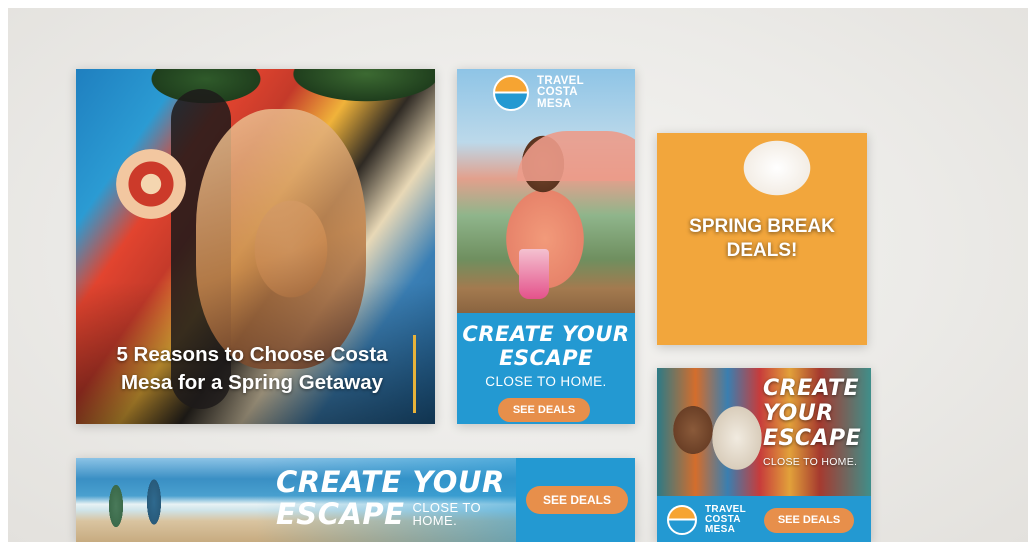 This screenshot has height=542, width=1028. I want to click on dessert-cup-image, so click(534, 274).